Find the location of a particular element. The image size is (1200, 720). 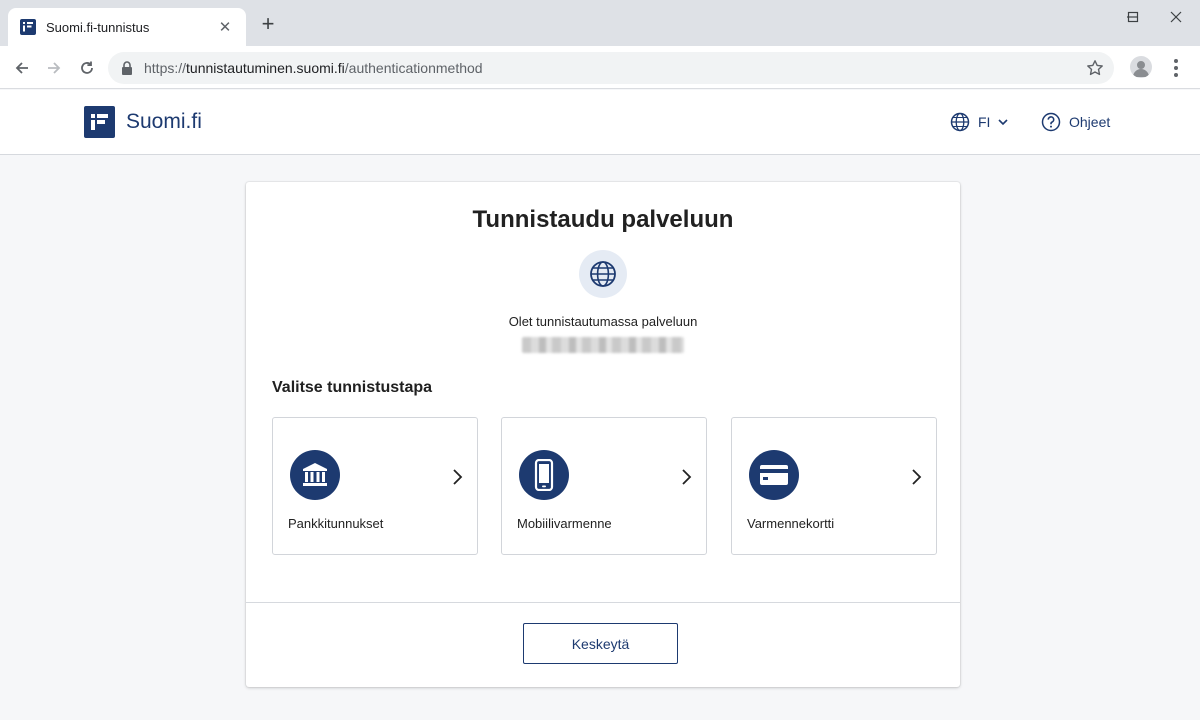

restore-icon is located at coordinates (1133, 17).